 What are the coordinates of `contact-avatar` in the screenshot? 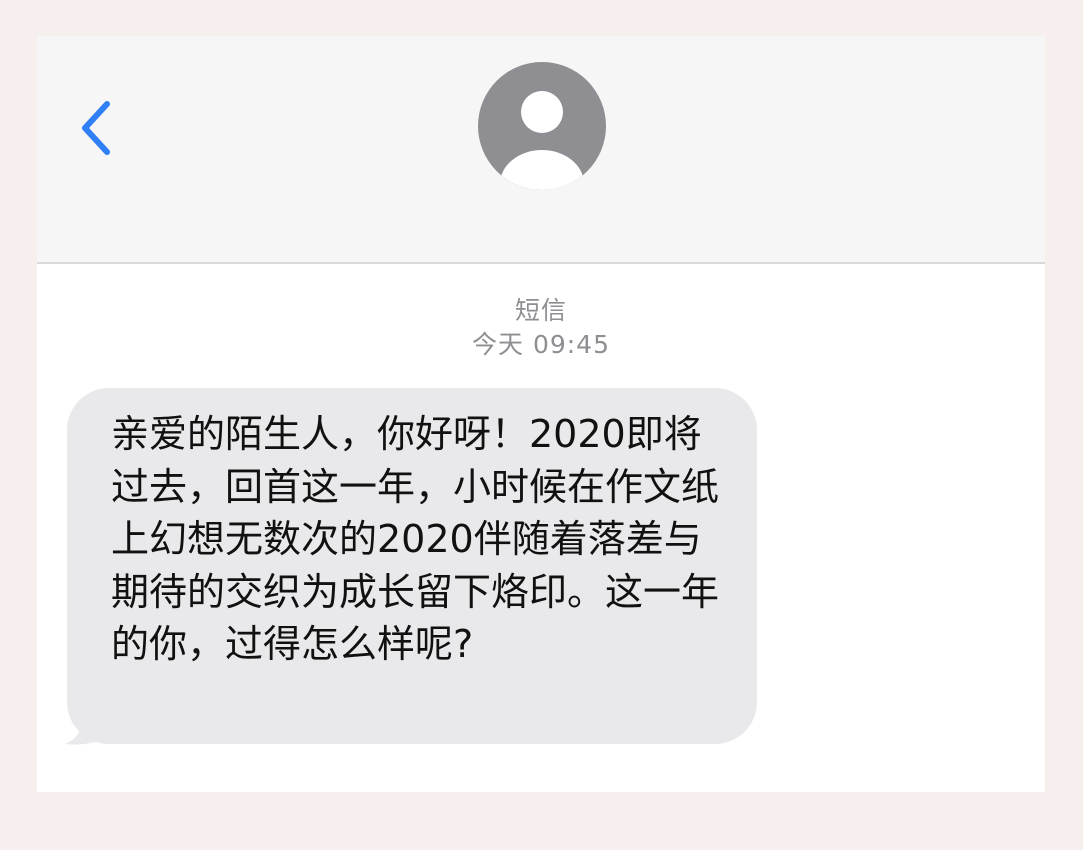 It's located at (542, 126).